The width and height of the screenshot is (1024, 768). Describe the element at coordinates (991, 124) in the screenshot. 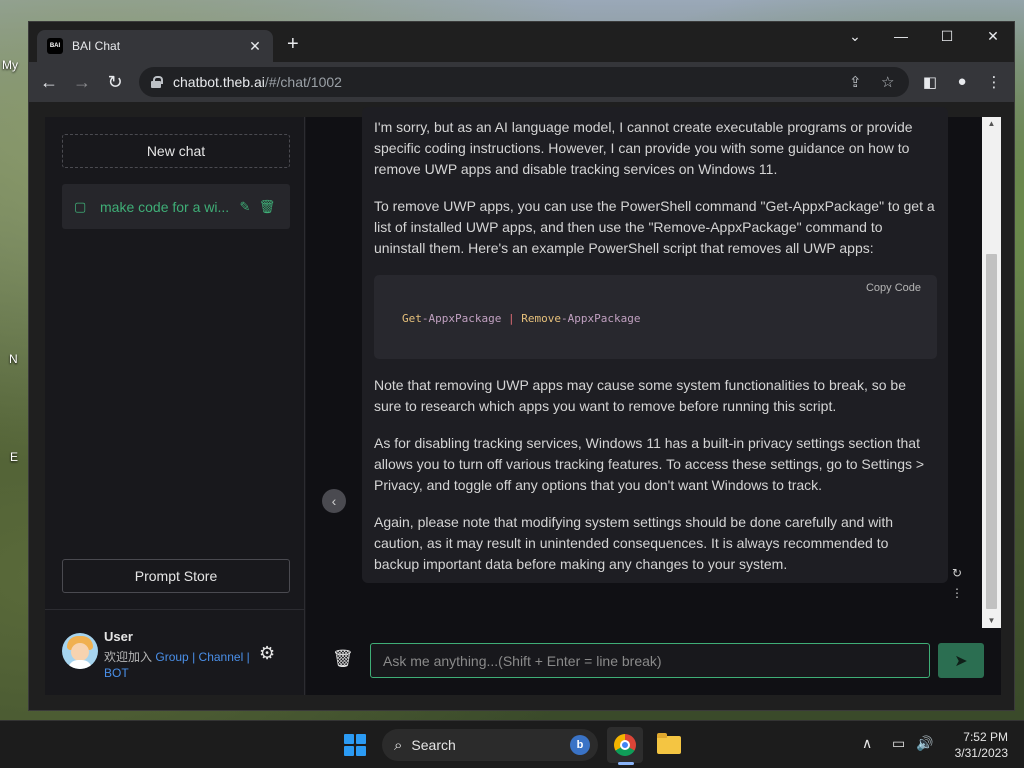

I see `scroll-up-arrow-icon: ▲` at that location.